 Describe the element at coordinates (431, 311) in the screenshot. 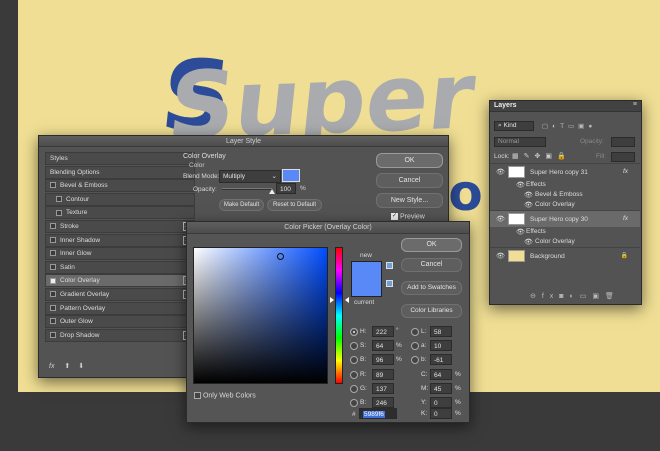

I see `color-libraries-button: Color Libraries` at that location.